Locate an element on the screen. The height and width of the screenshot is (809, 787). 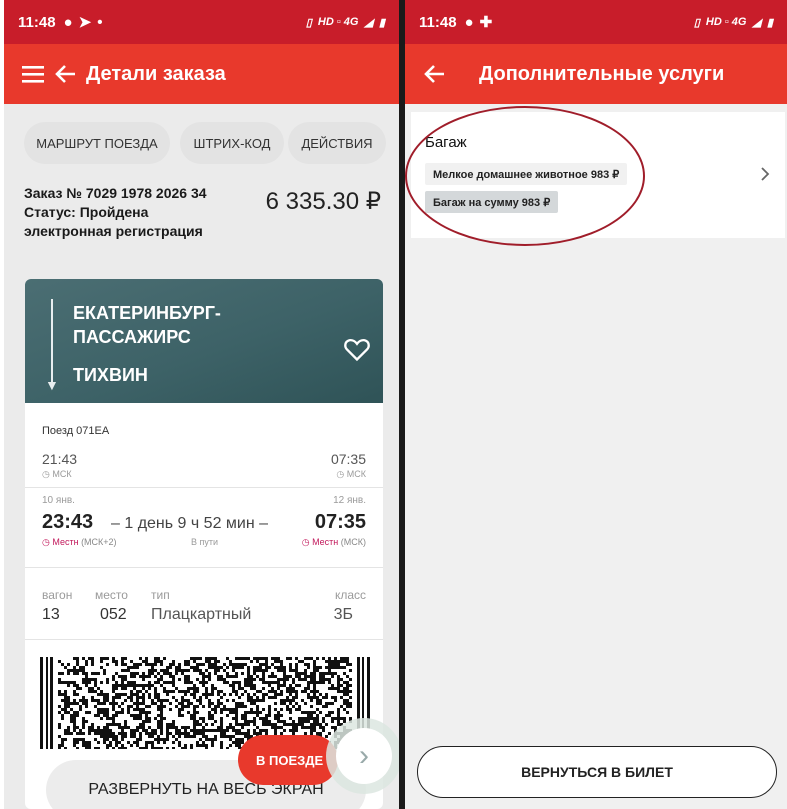
order-status-detail: электронная регистрация is located at coordinates (113, 231).